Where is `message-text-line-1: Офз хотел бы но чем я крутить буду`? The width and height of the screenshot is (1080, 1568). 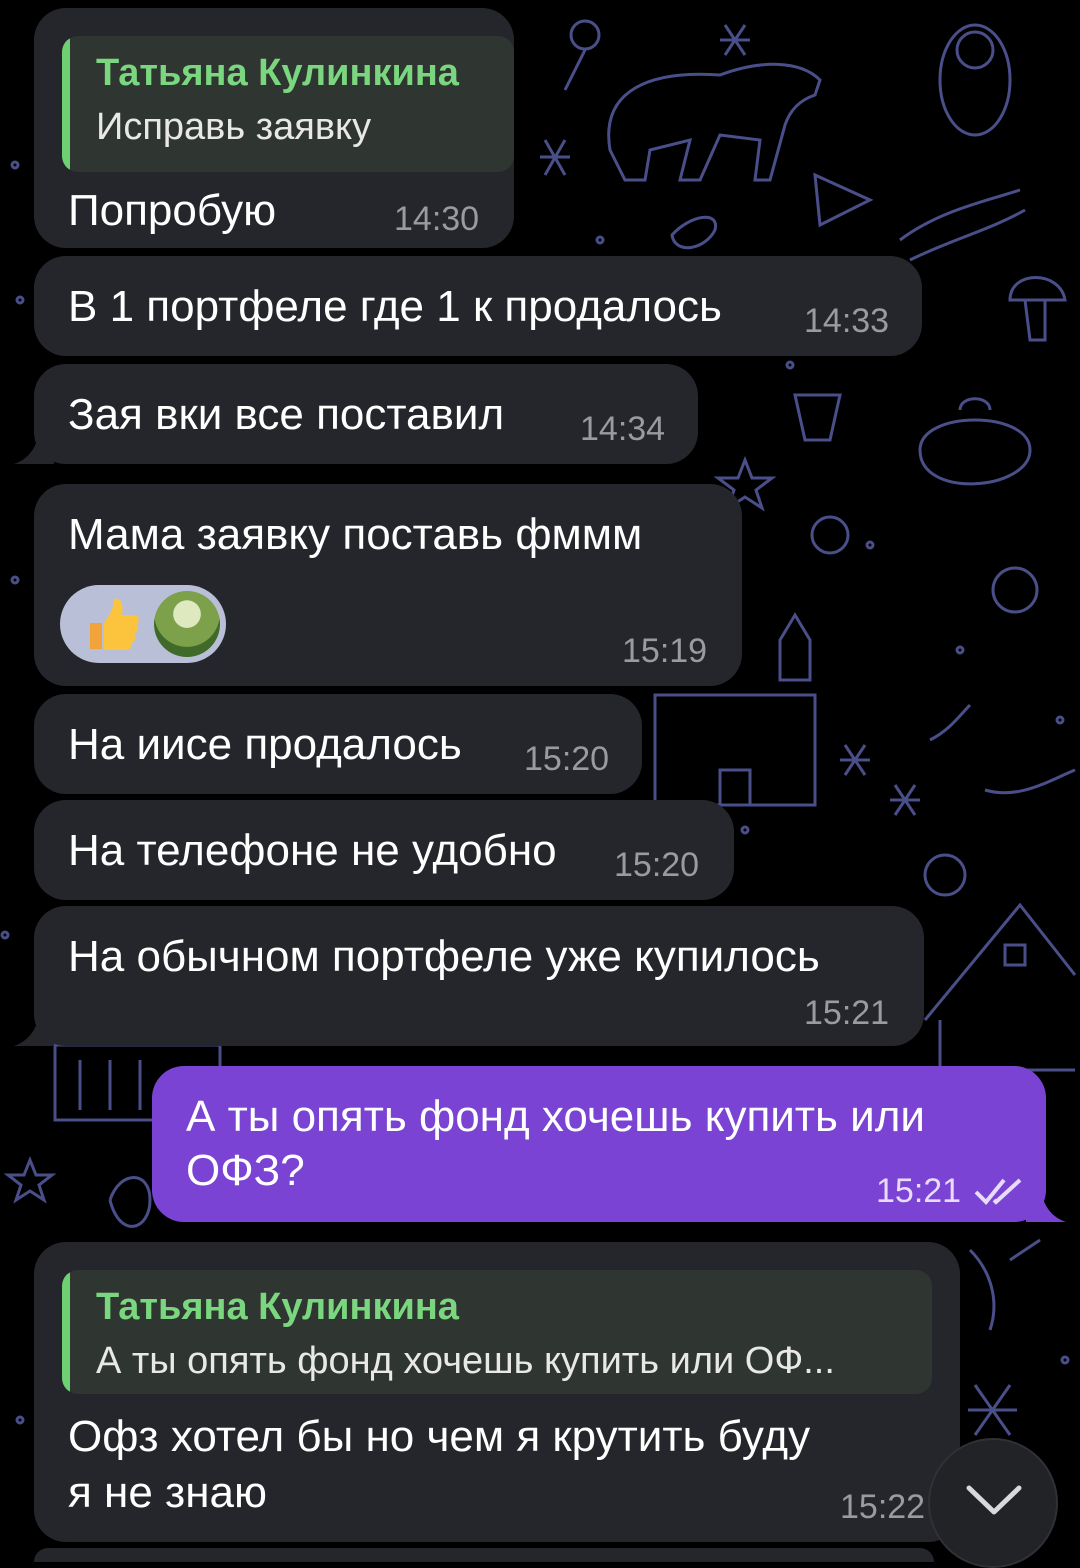 message-text-line-1: Офз хотел бы но чем я крутить буду is located at coordinates (439, 1436).